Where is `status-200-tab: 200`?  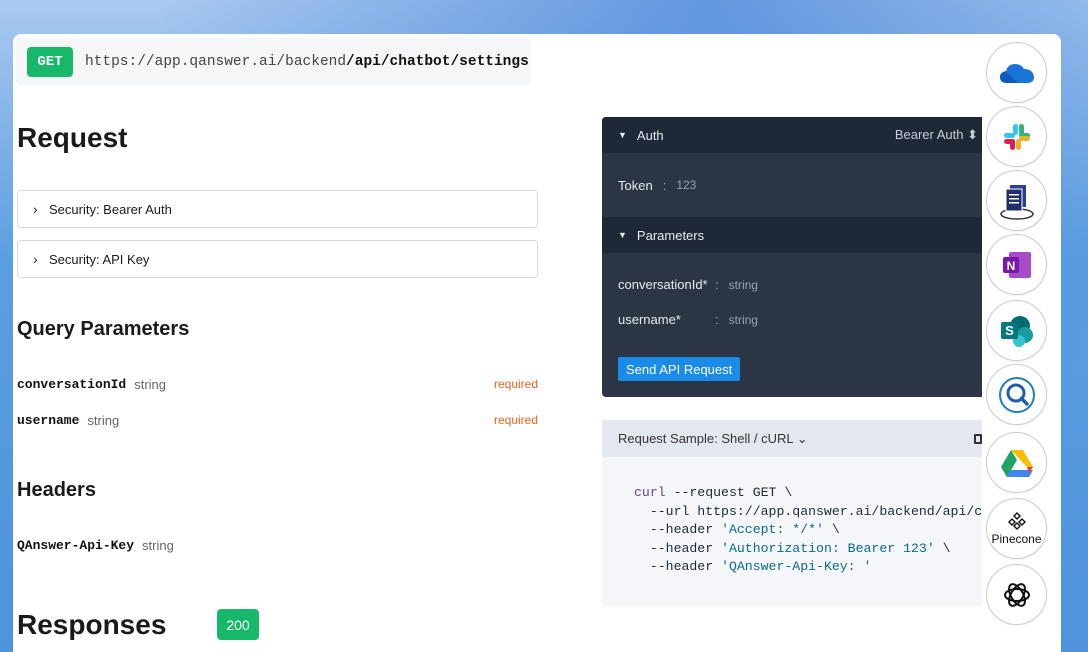 status-200-tab: 200 is located at coordinates (238, 624).